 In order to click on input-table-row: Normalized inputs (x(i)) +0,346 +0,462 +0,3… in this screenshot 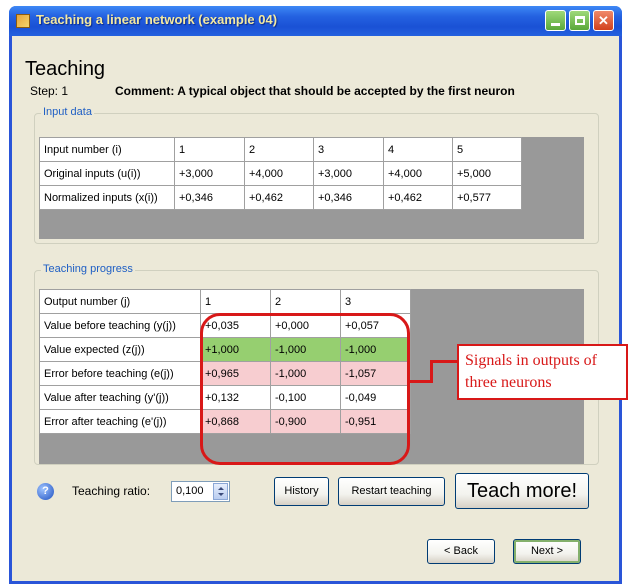, I will do `click(280, 197)`.